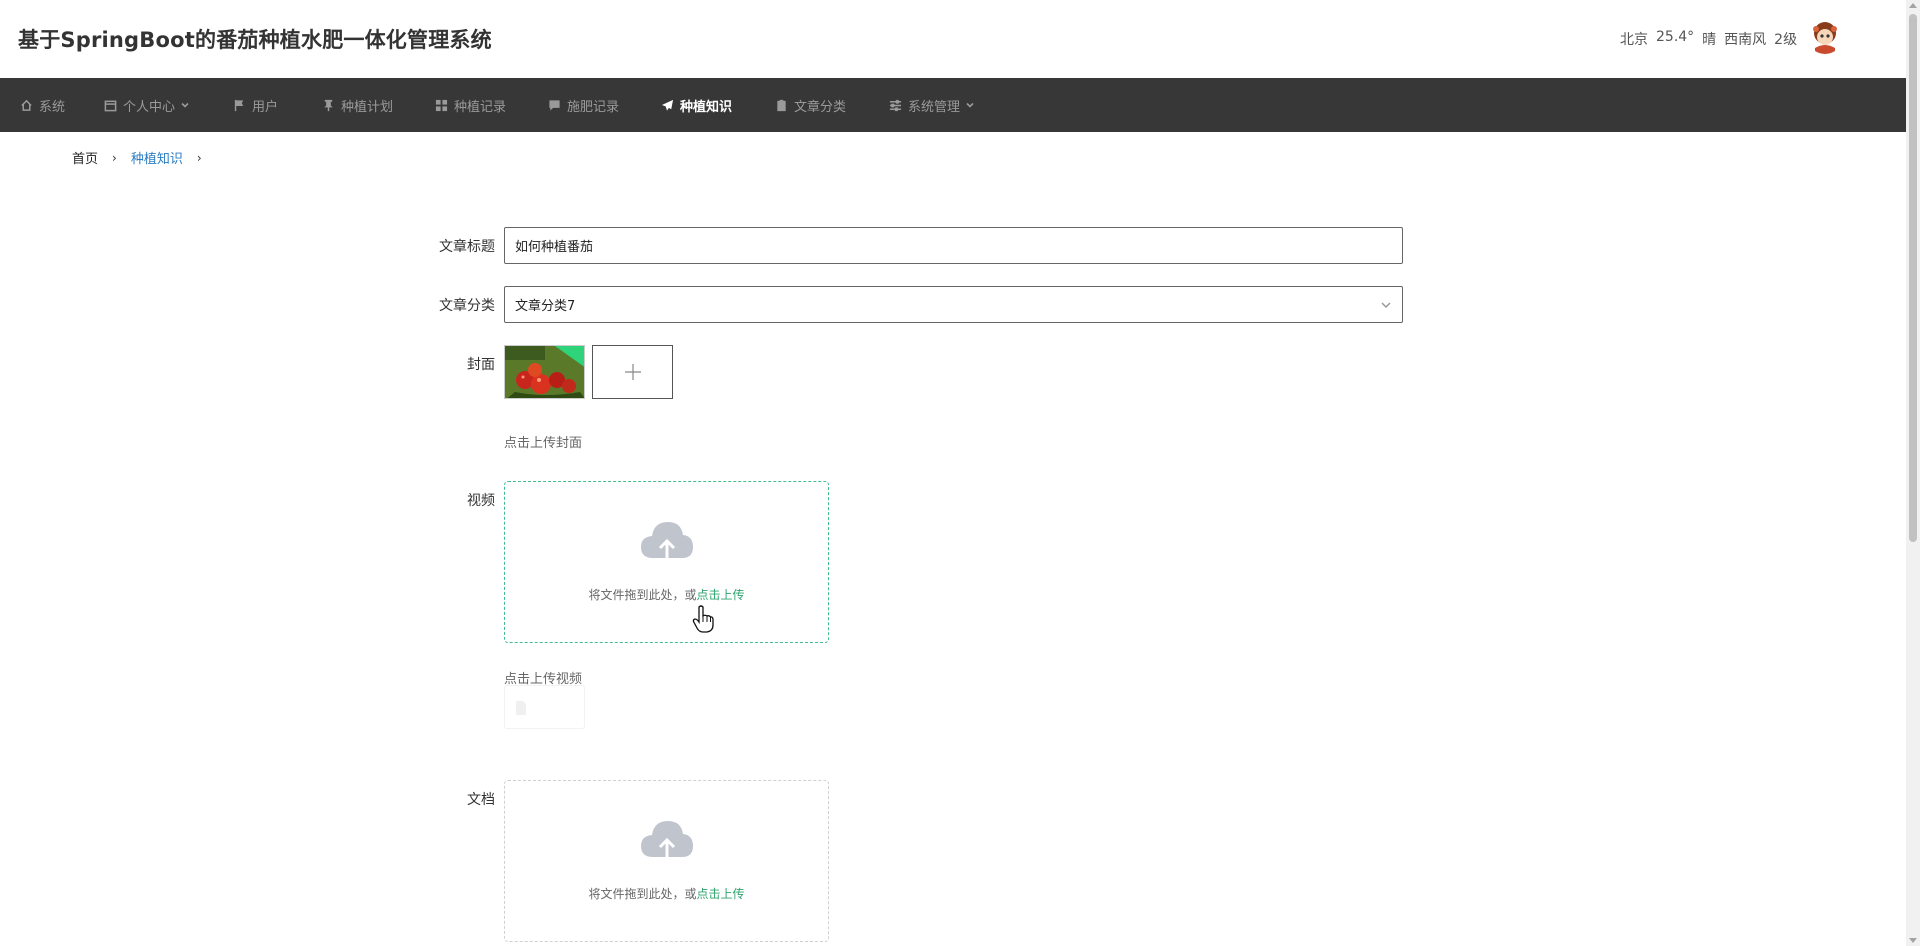  I want to click on weather-city: 北京, so click(1634, 40).